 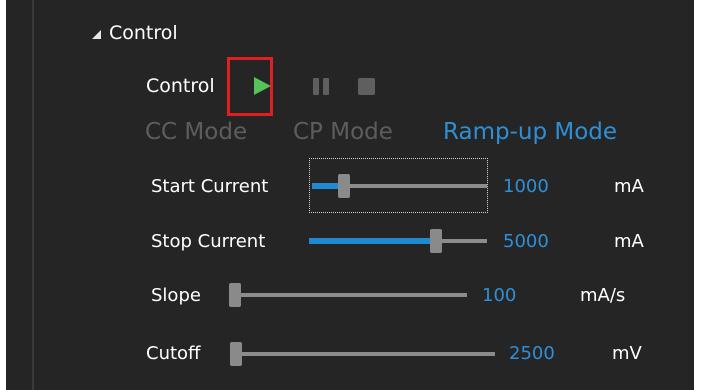 What do you see at coordinates (33, 195) in the screenshot?
I see `panel-edge-line` at bounding box center [33, 195].